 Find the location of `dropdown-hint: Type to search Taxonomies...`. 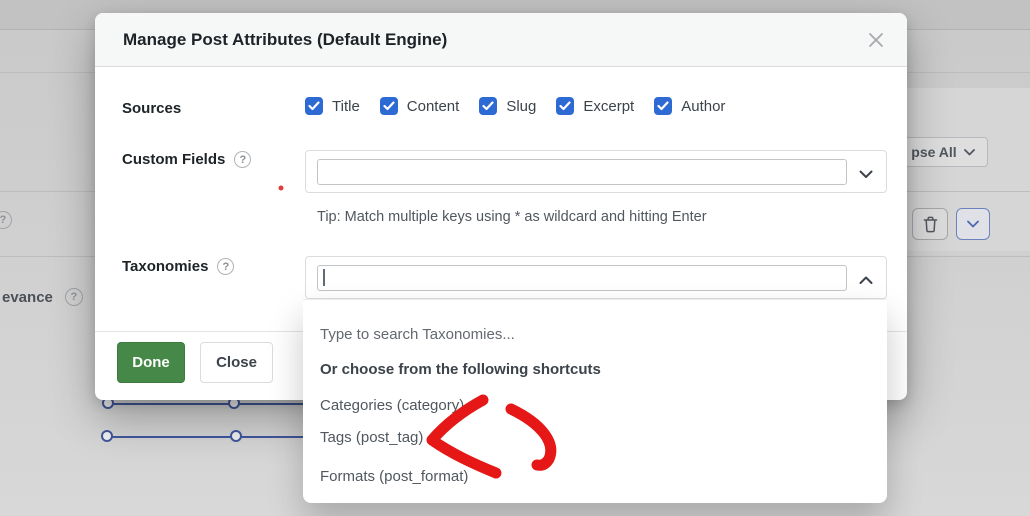

dropdown-hint: Type to search Taxonomies... is located at coordinates (417, 334).